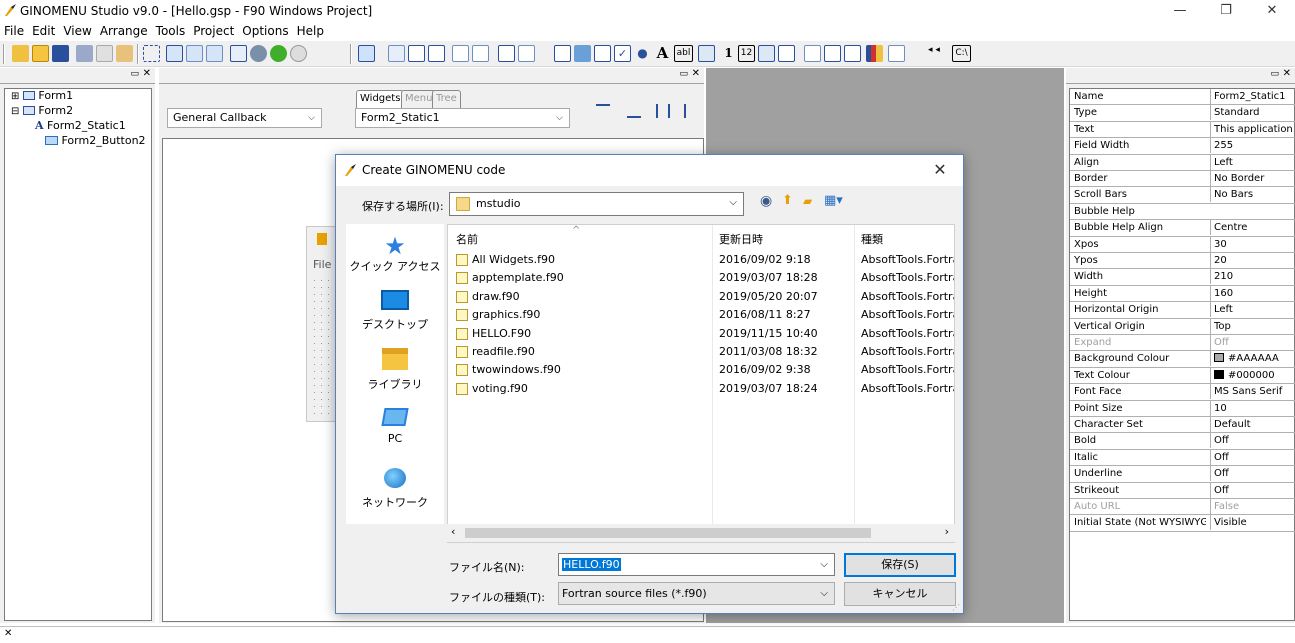 Image resolution: width=1295 pixels, height=643 pixels. What do you see at coordinates (807, 201) in the screenshot?
I see `new-folder-icon: ▰` at bounding box center [807, 201].